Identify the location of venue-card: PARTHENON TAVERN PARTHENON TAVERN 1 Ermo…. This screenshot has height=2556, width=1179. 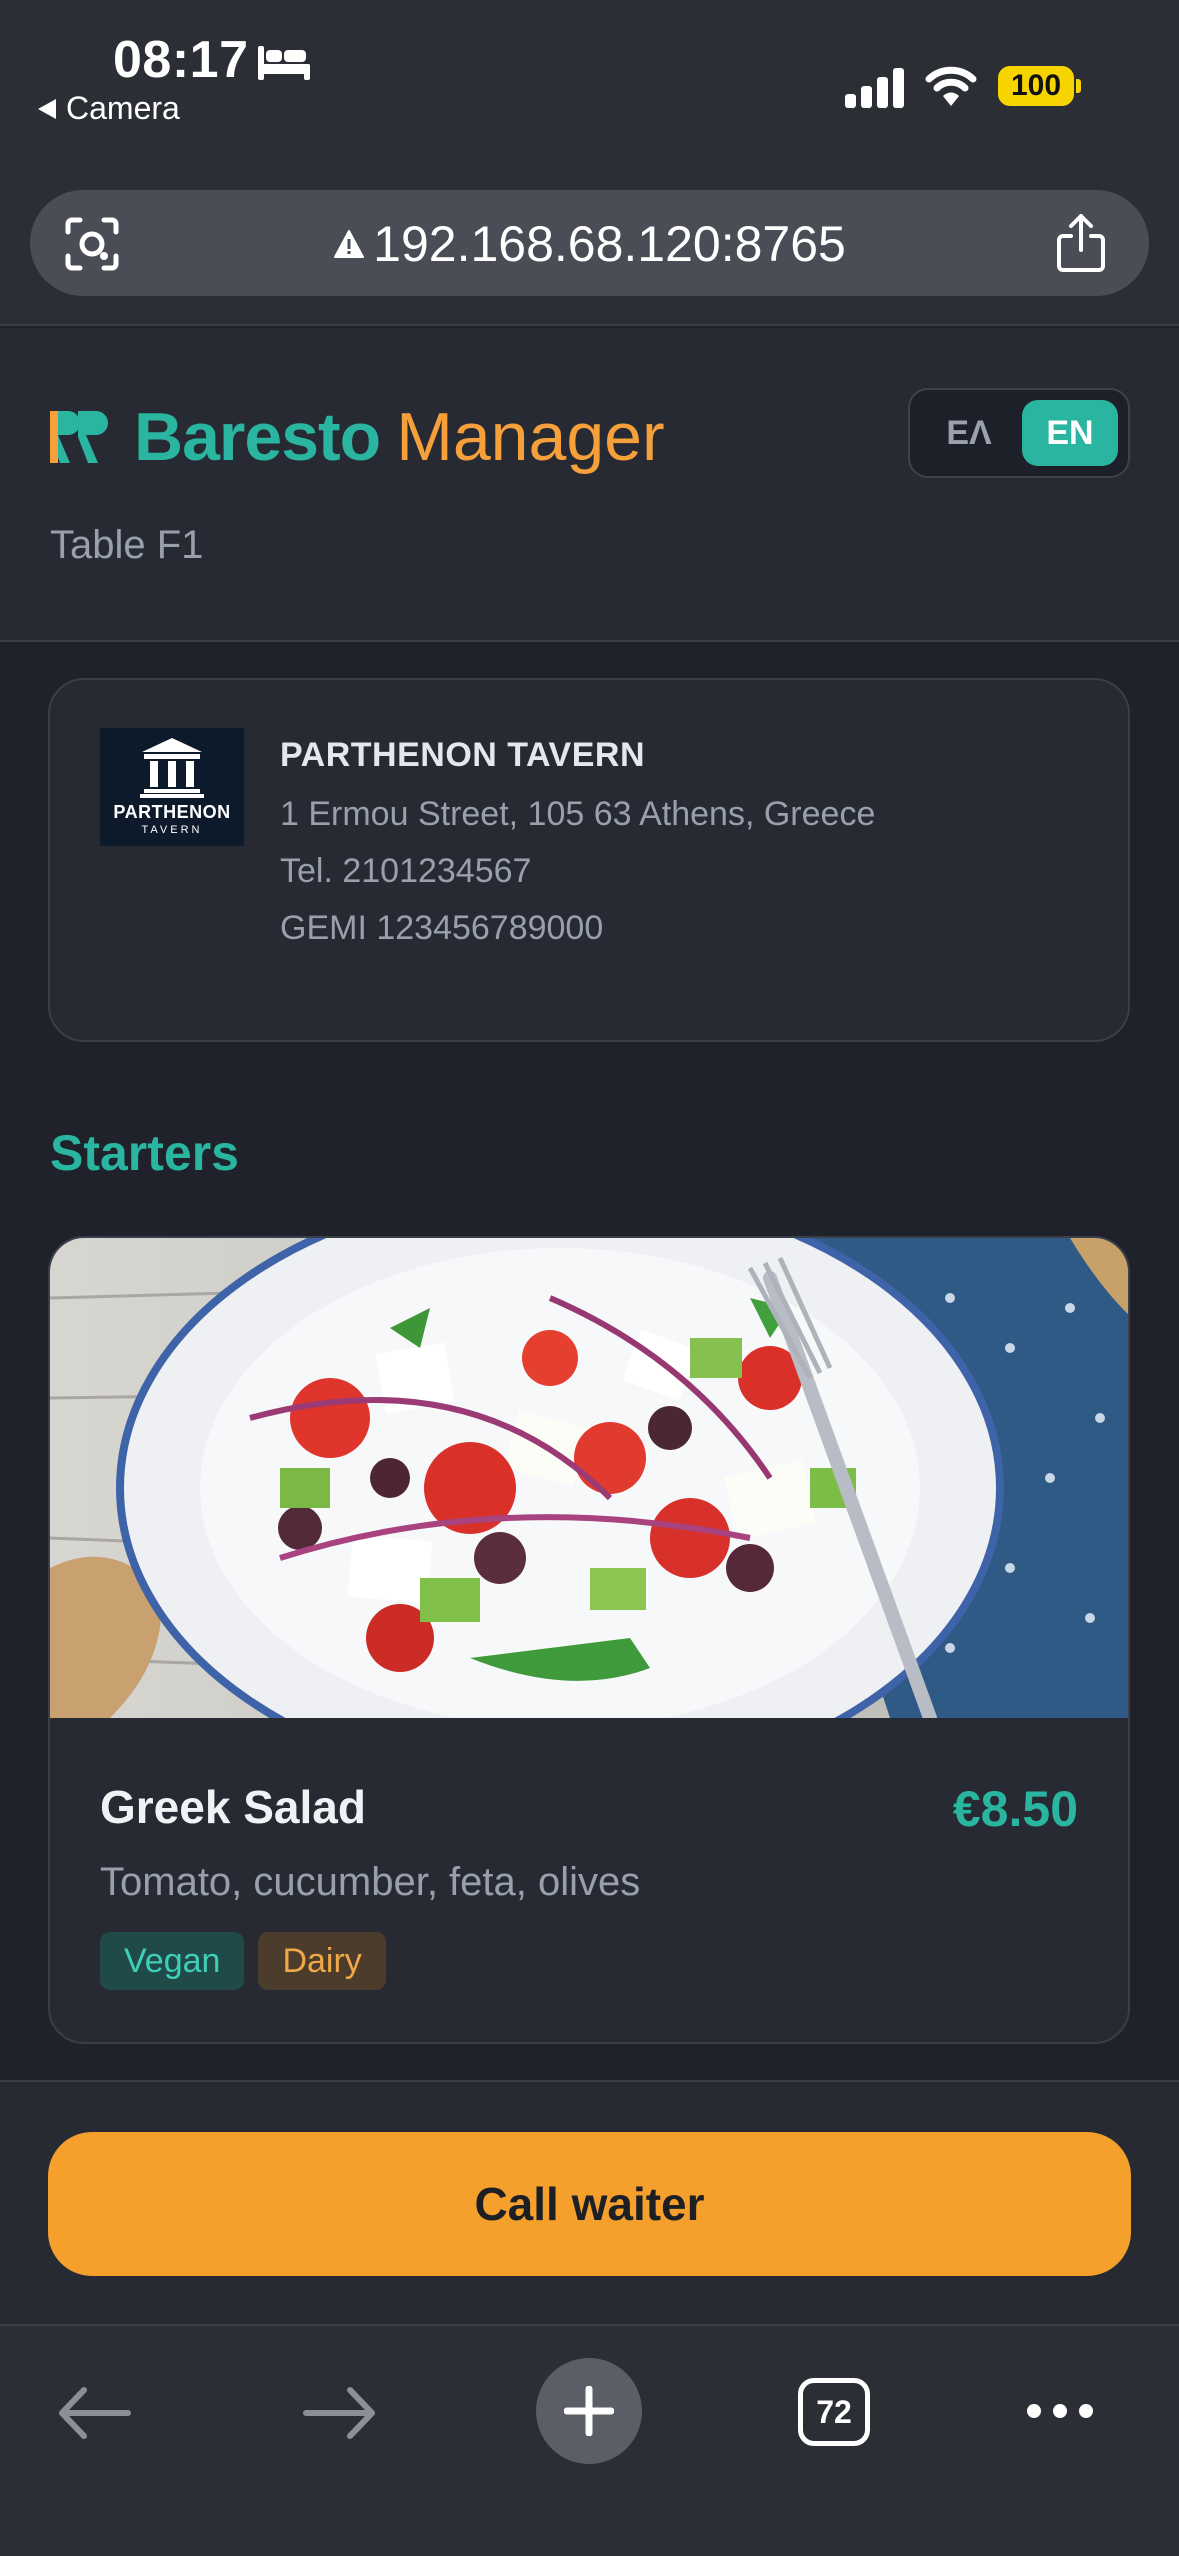
(589, 860).